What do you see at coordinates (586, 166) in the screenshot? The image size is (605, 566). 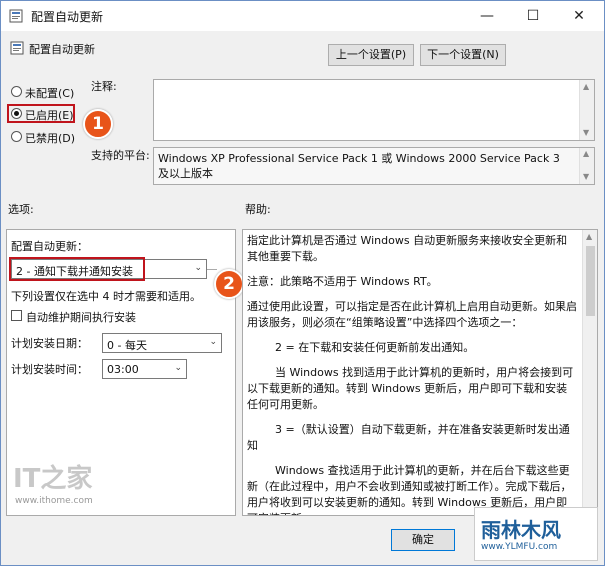 I see `platform-scrollbar: ▲ ▼` at bounding box center [586, 166].